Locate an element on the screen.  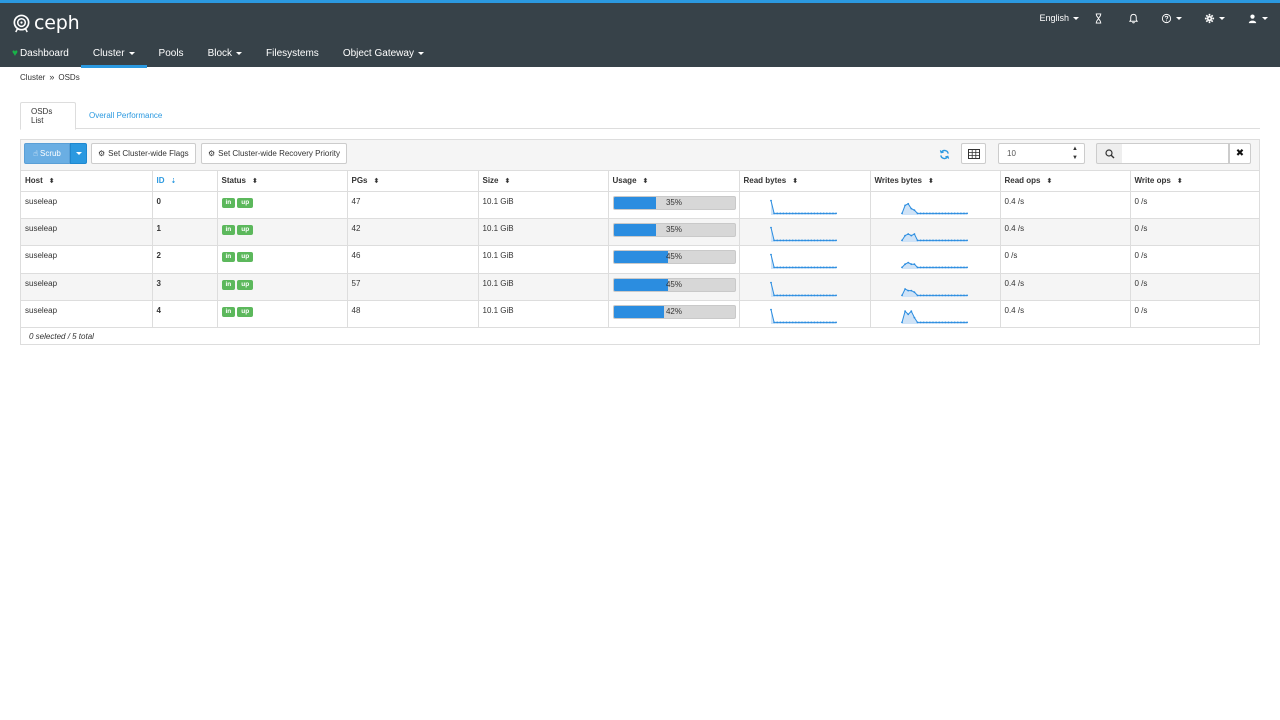
page-limit-stepper: ▲ ▼ is located at coordinates (1075, 154).